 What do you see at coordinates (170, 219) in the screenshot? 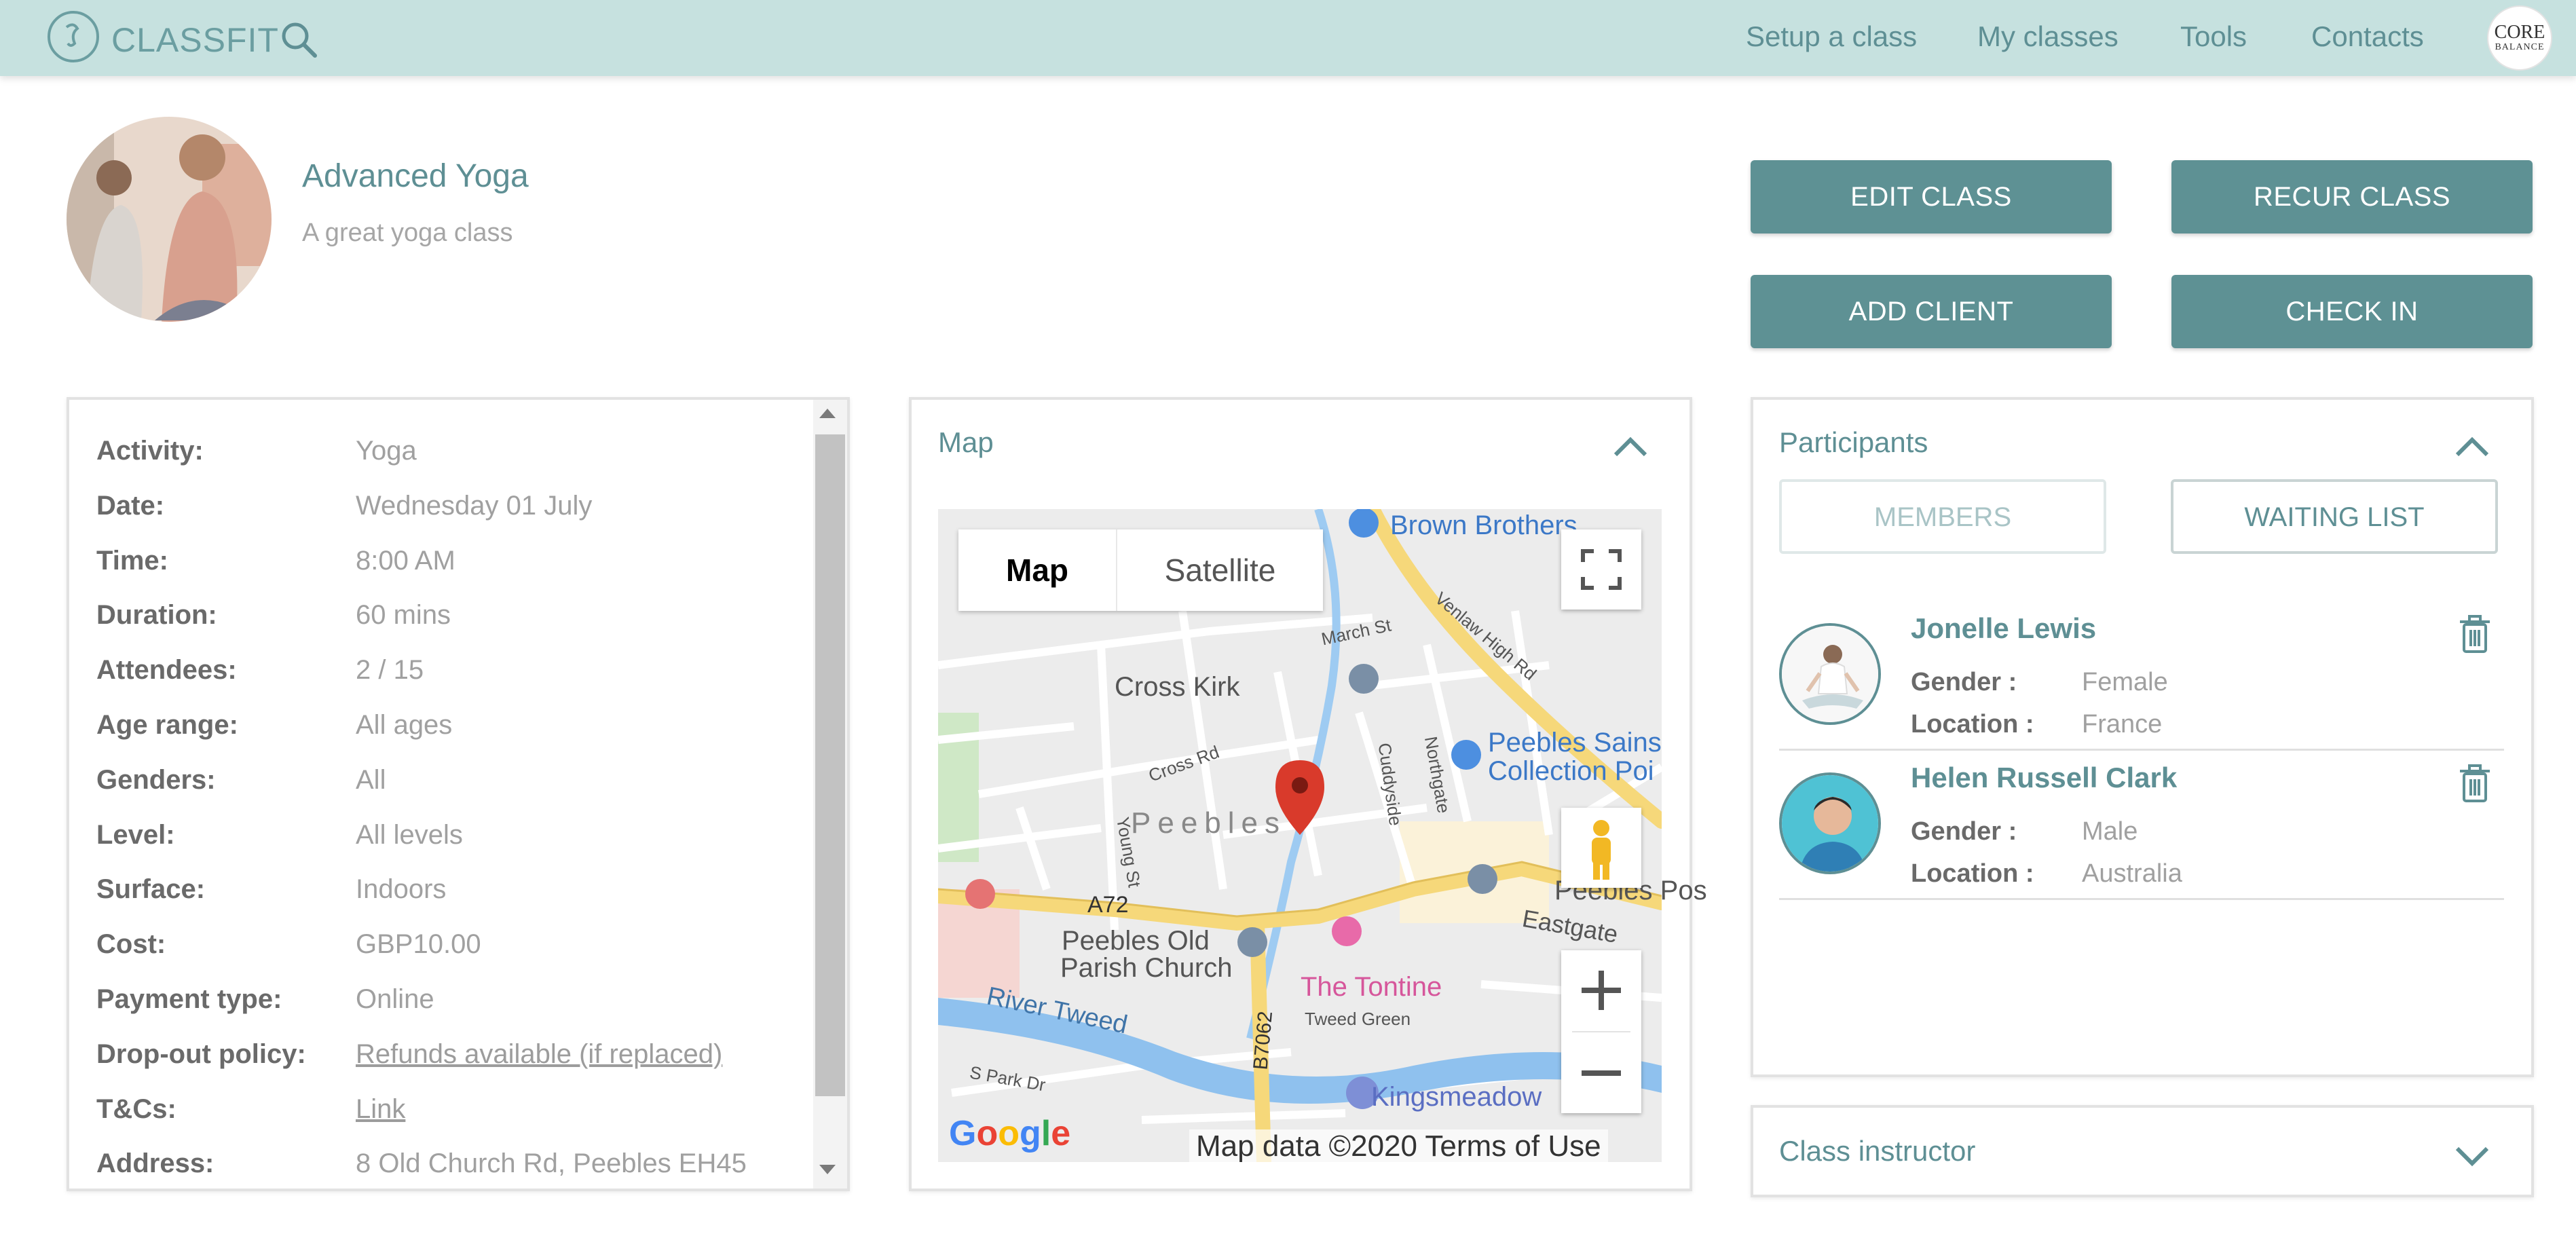
I see `class-photo` at bounding box center [170, 219].